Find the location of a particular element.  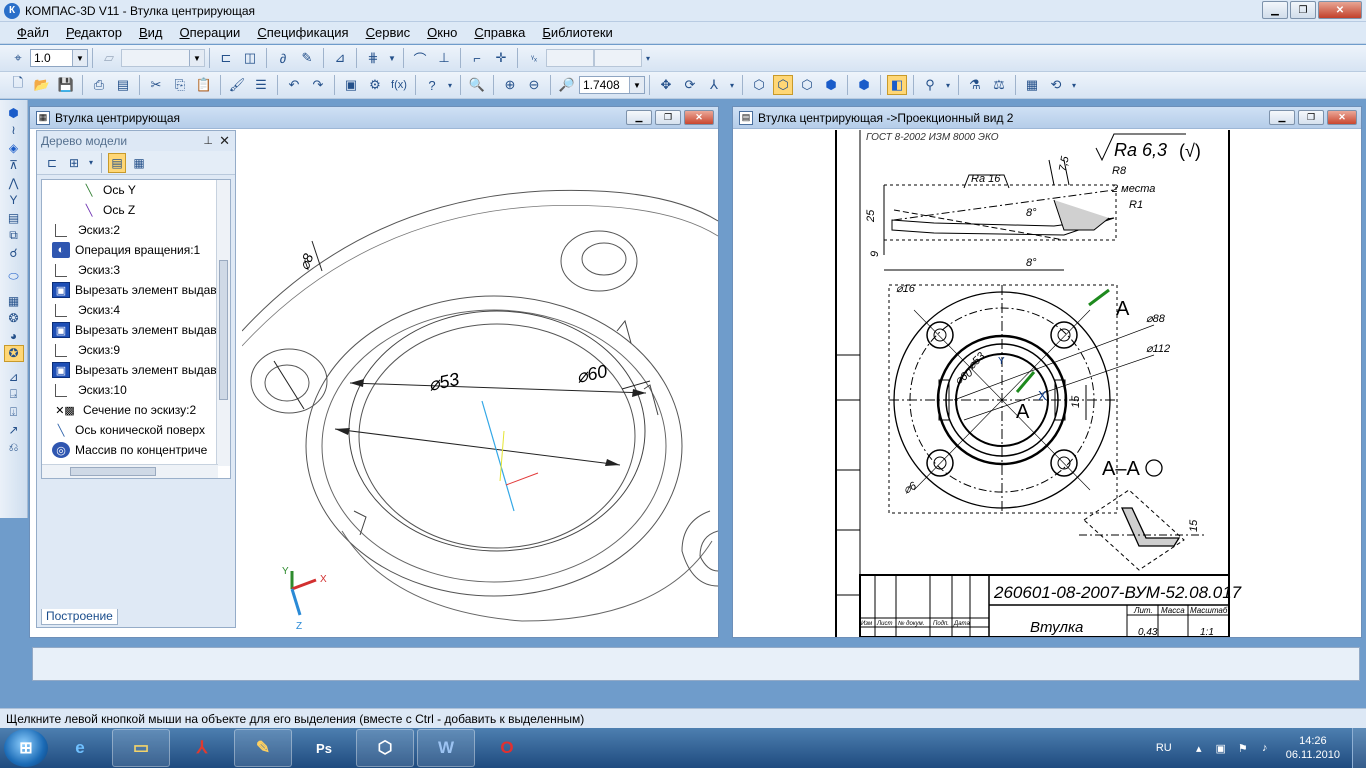

designation-icon: ⍈ is located at coordinates (14, 394).